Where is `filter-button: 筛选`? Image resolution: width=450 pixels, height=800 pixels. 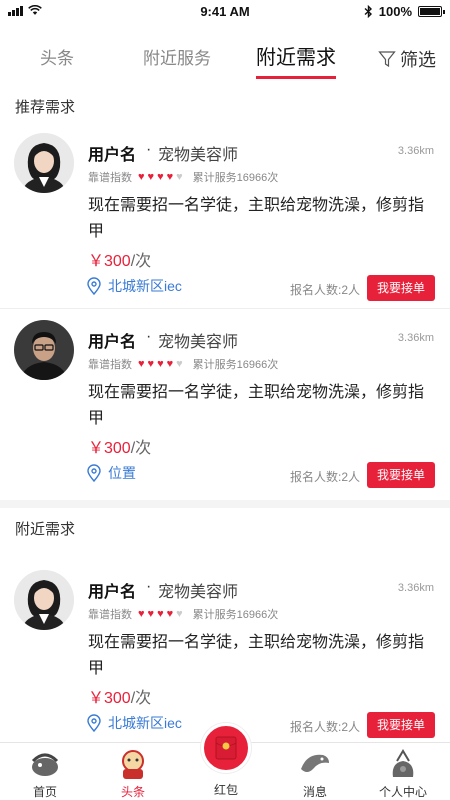 filter-button: 筛选 is located at coordinates (407, 59).